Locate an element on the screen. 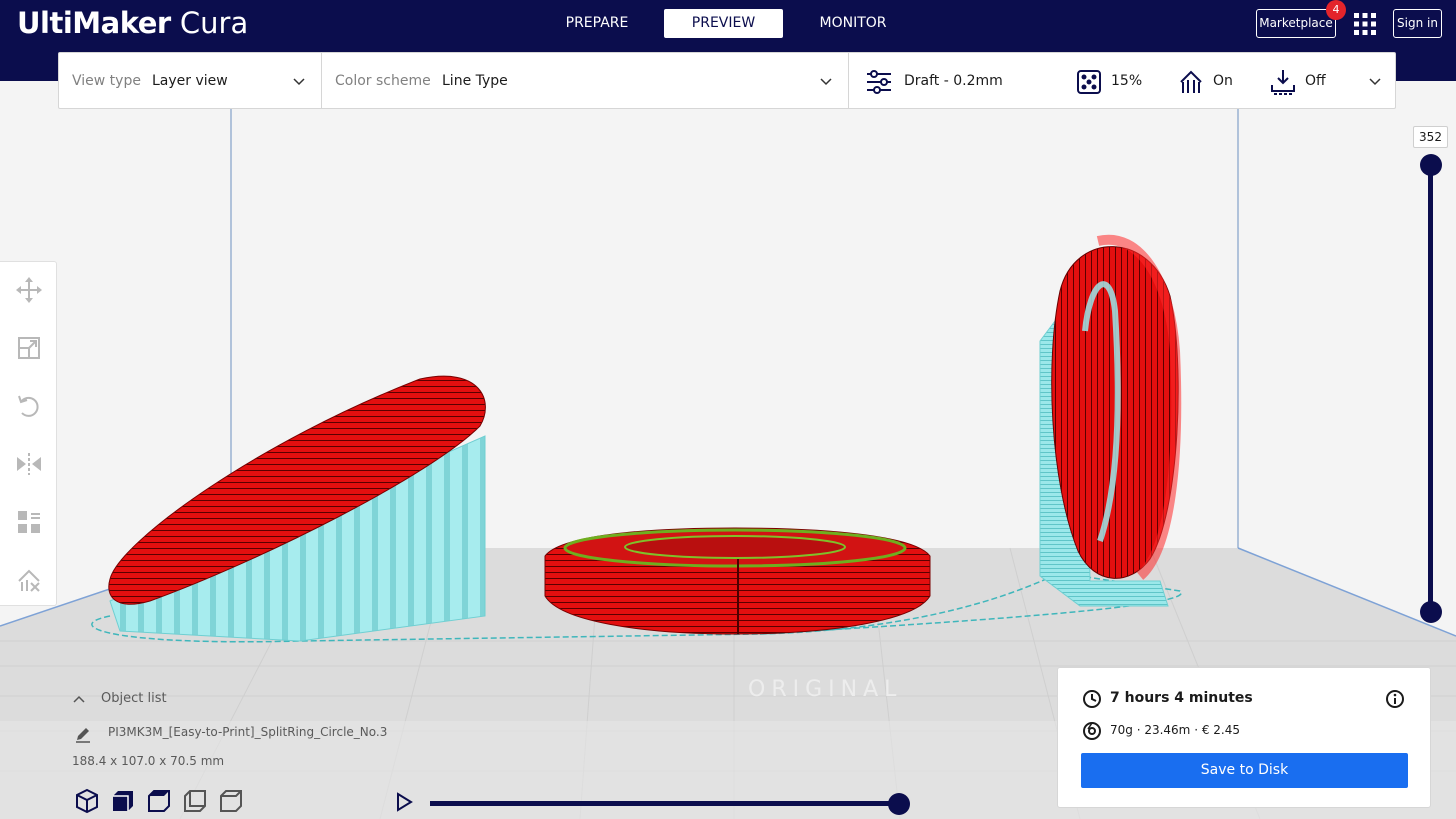 The height and width of the screenshot is (819, 1456). pencil-icon is located at coordinates (83, 734).